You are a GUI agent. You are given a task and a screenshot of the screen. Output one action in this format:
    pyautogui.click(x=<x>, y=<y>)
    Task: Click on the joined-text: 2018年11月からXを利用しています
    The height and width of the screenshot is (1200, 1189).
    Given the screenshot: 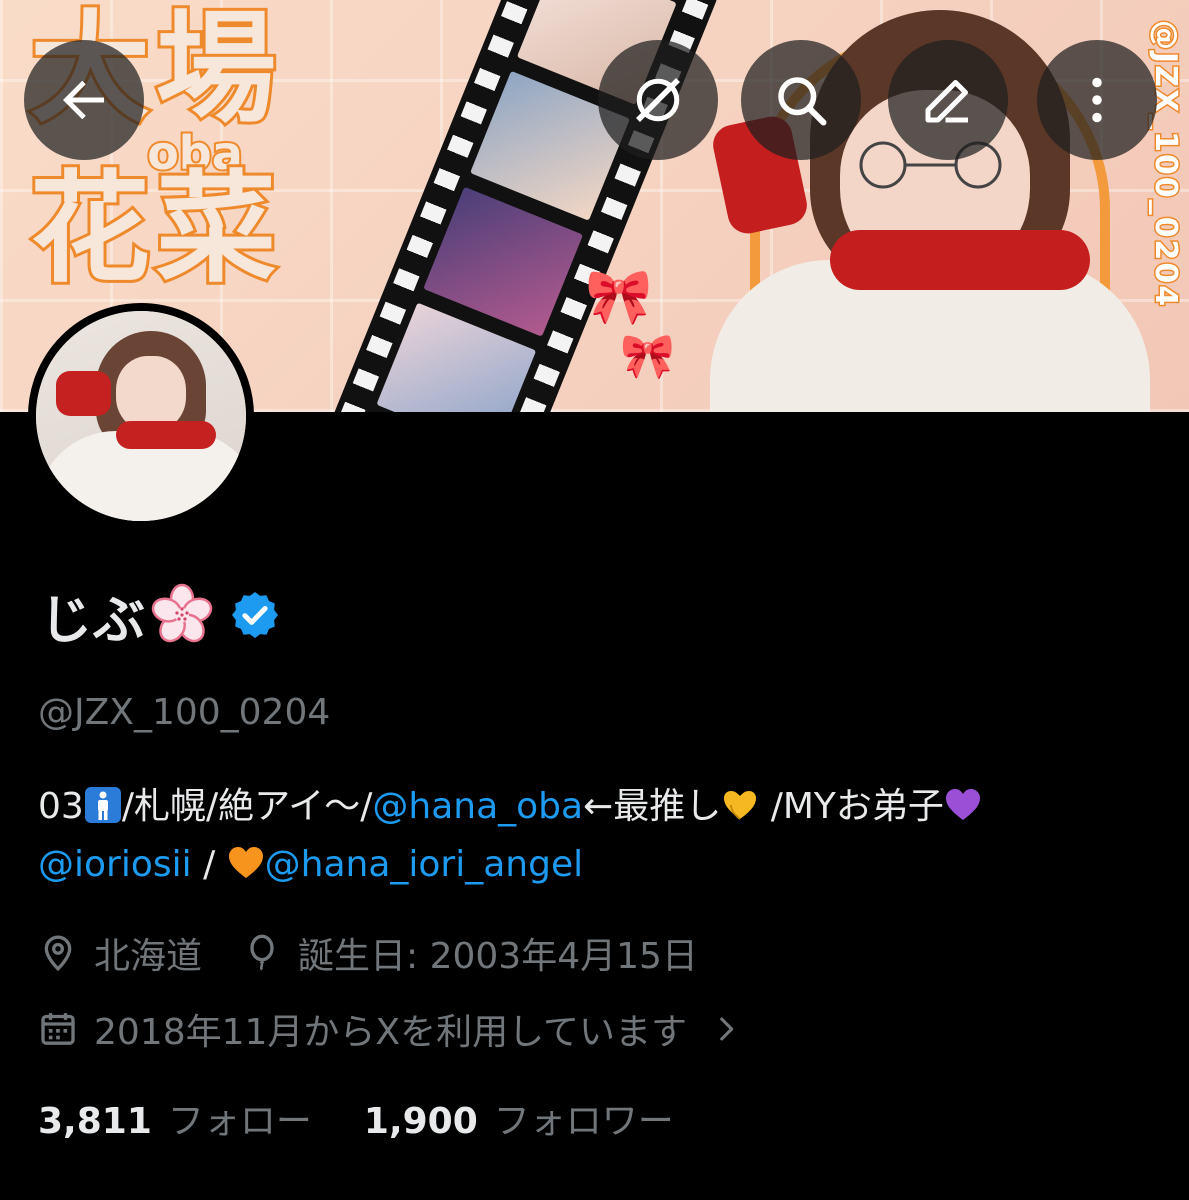 What is the action you would take?
    pyautogui.click(x=391, y=1032)
    